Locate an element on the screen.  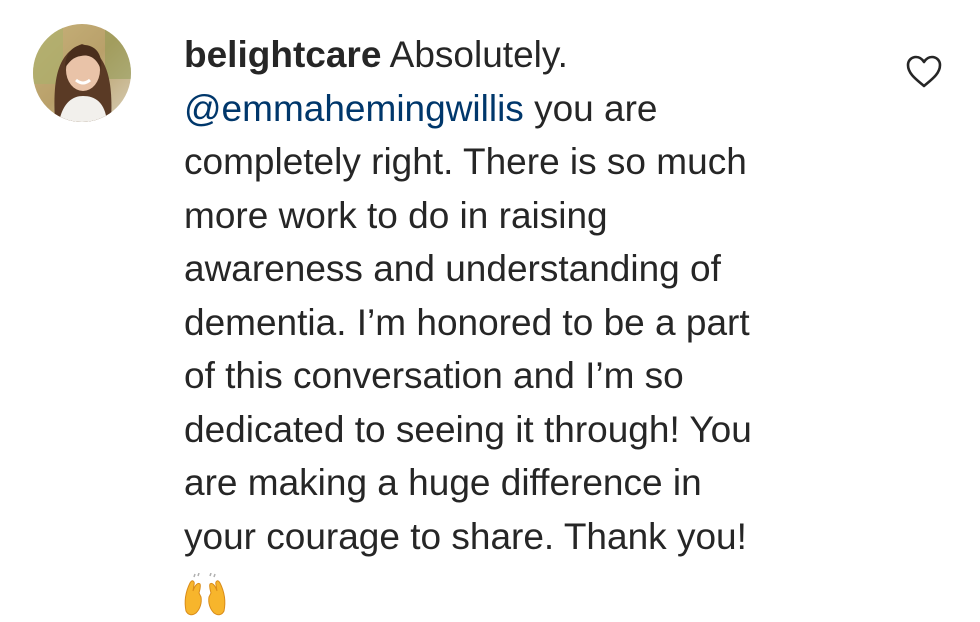
raising-hands-icon is located at coordinates (534, 592).